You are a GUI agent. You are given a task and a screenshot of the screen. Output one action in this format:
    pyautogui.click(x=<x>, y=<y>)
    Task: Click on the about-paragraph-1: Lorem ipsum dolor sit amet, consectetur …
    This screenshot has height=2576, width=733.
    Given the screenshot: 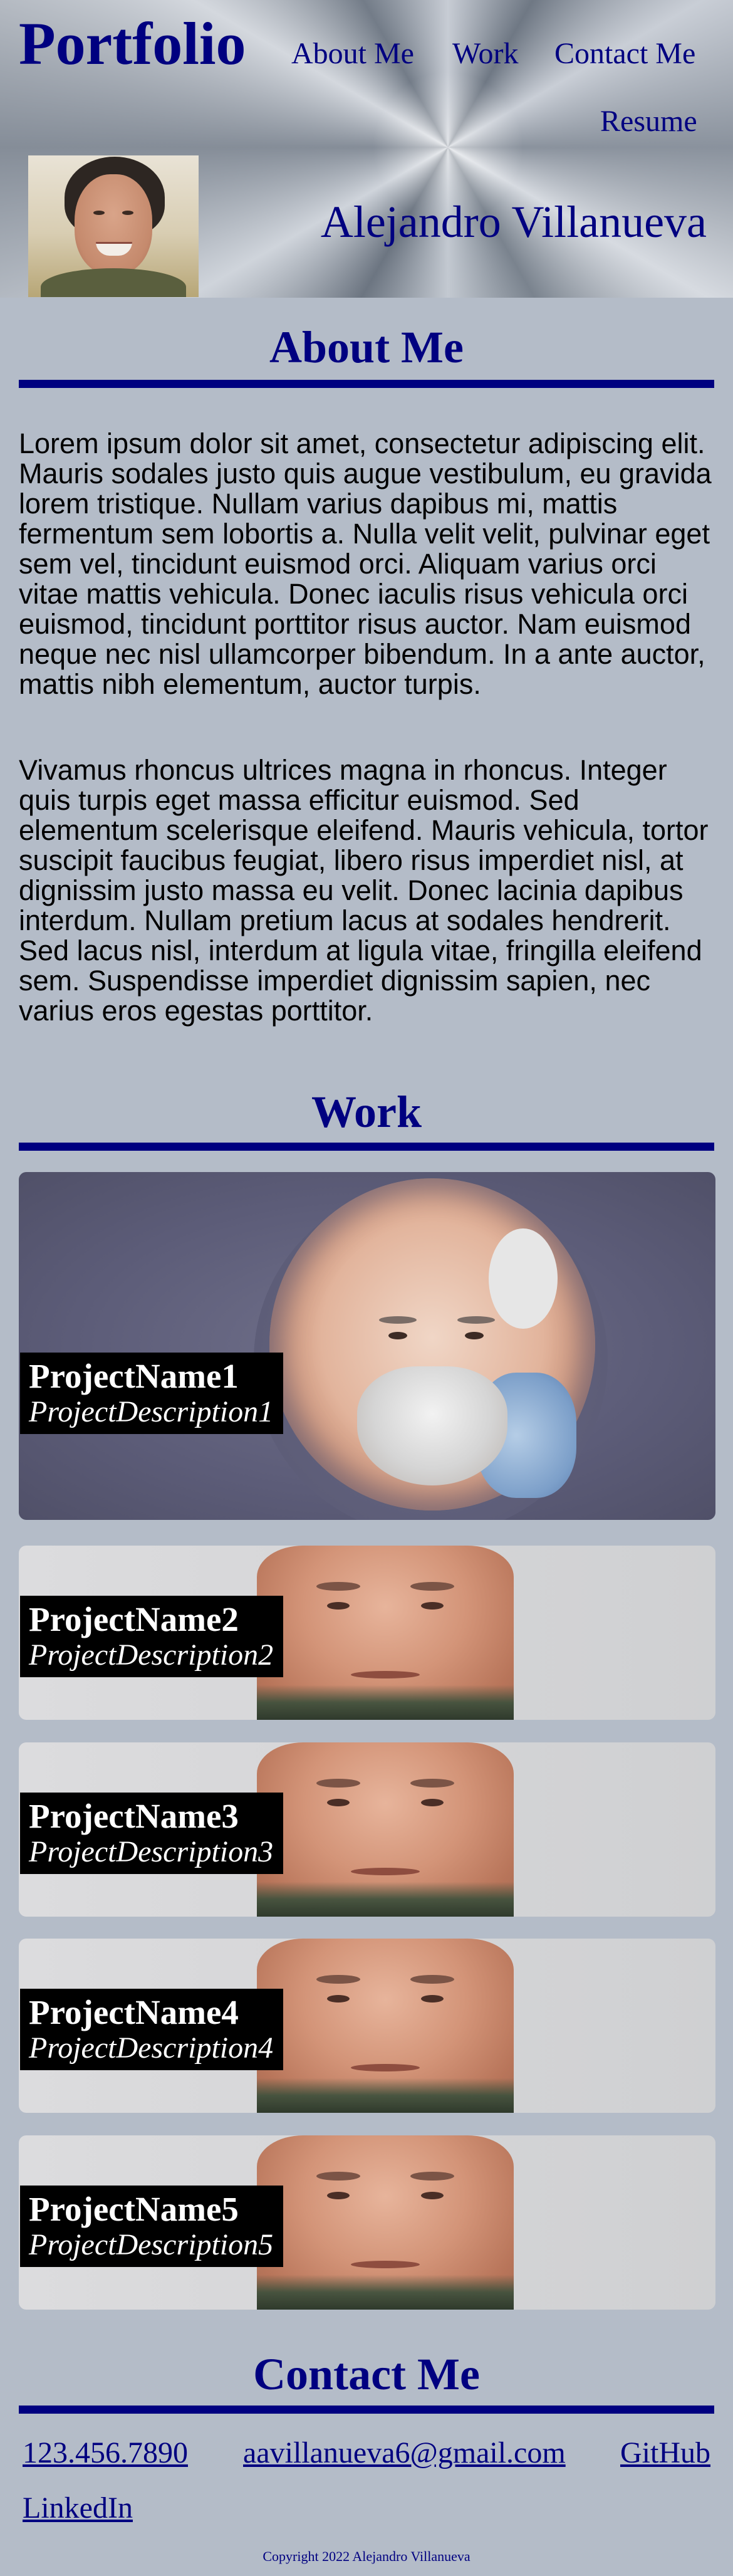 What is the action you would take?
    pyautogui.click(x=366, y=563)
    